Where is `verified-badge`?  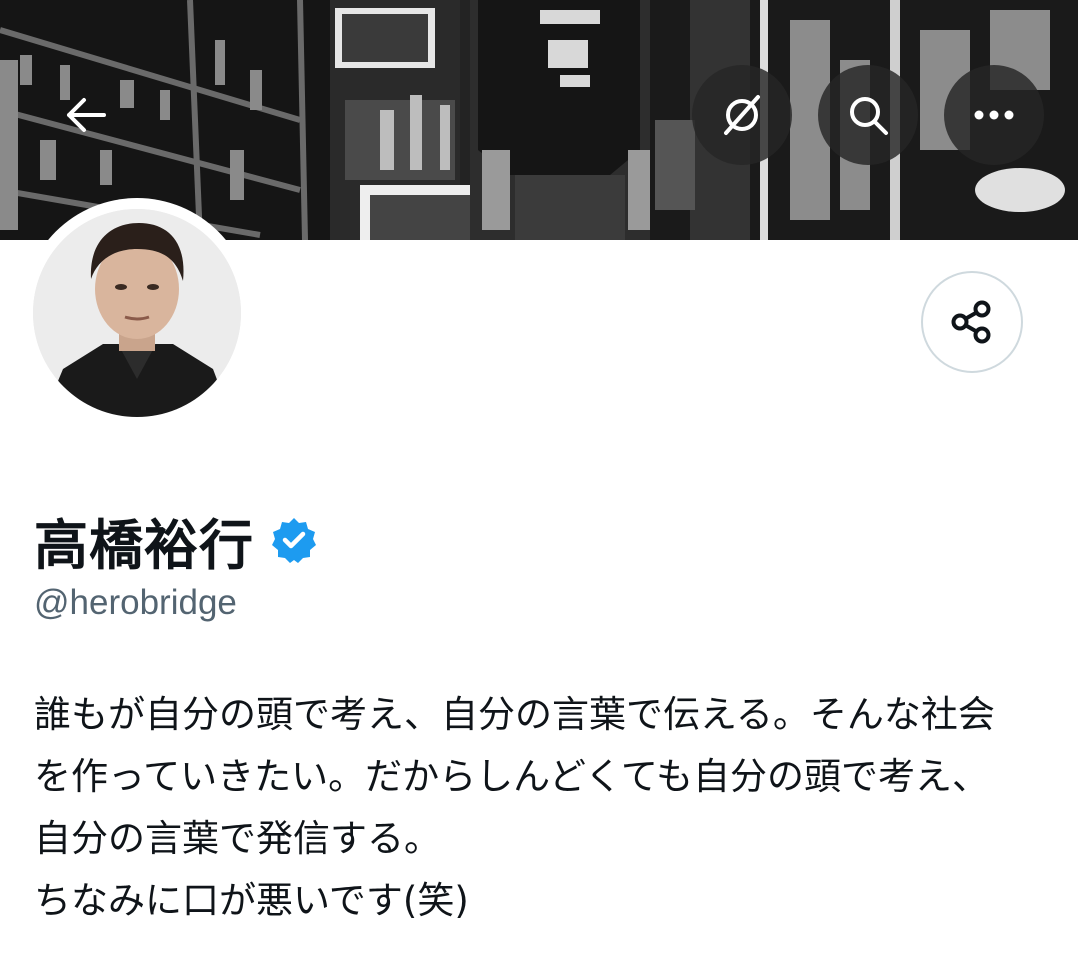
verified-badge is located at coordinates (294, 540).